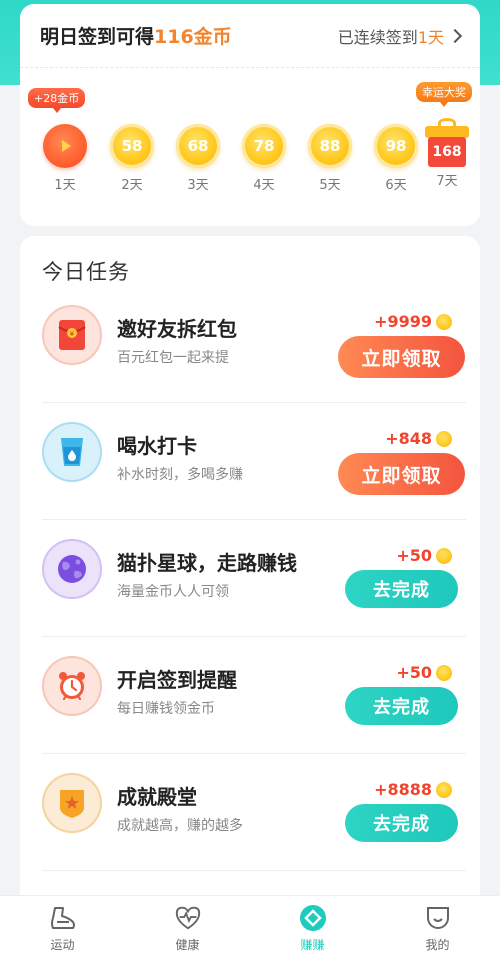 This screenshot has height=970, width=500. I want to click on signin-day-4: 78 4天, so click(264, 158).